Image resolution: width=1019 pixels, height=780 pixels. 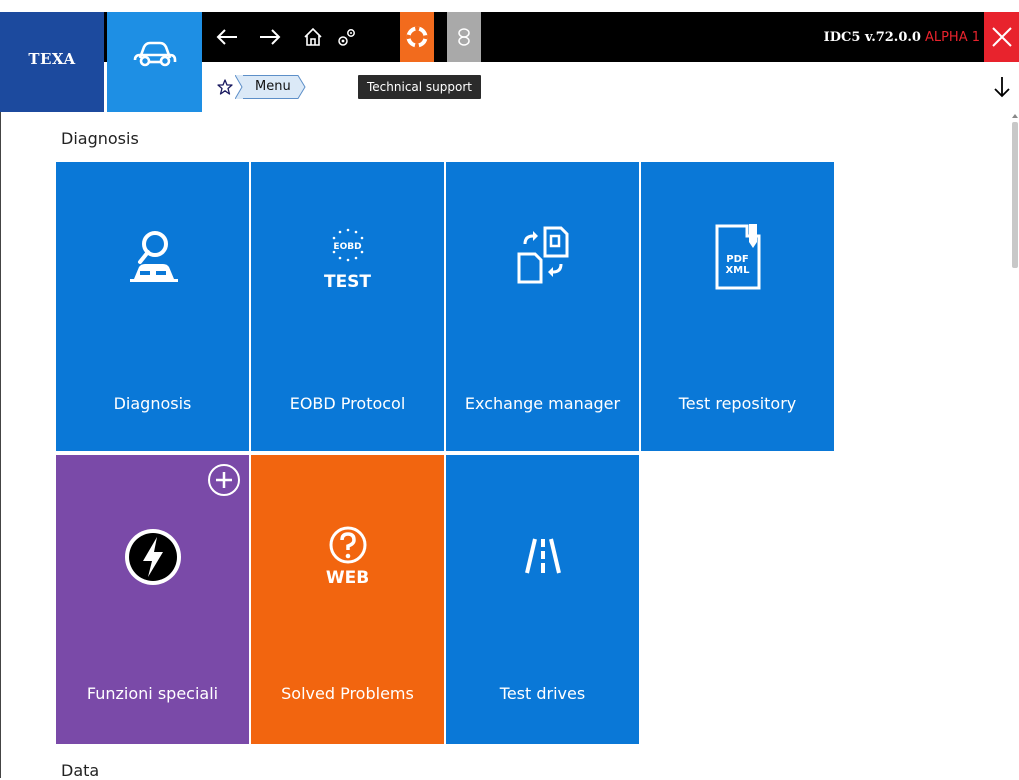 I want to click on section-title-data: Data, so click(x=80, y=770).